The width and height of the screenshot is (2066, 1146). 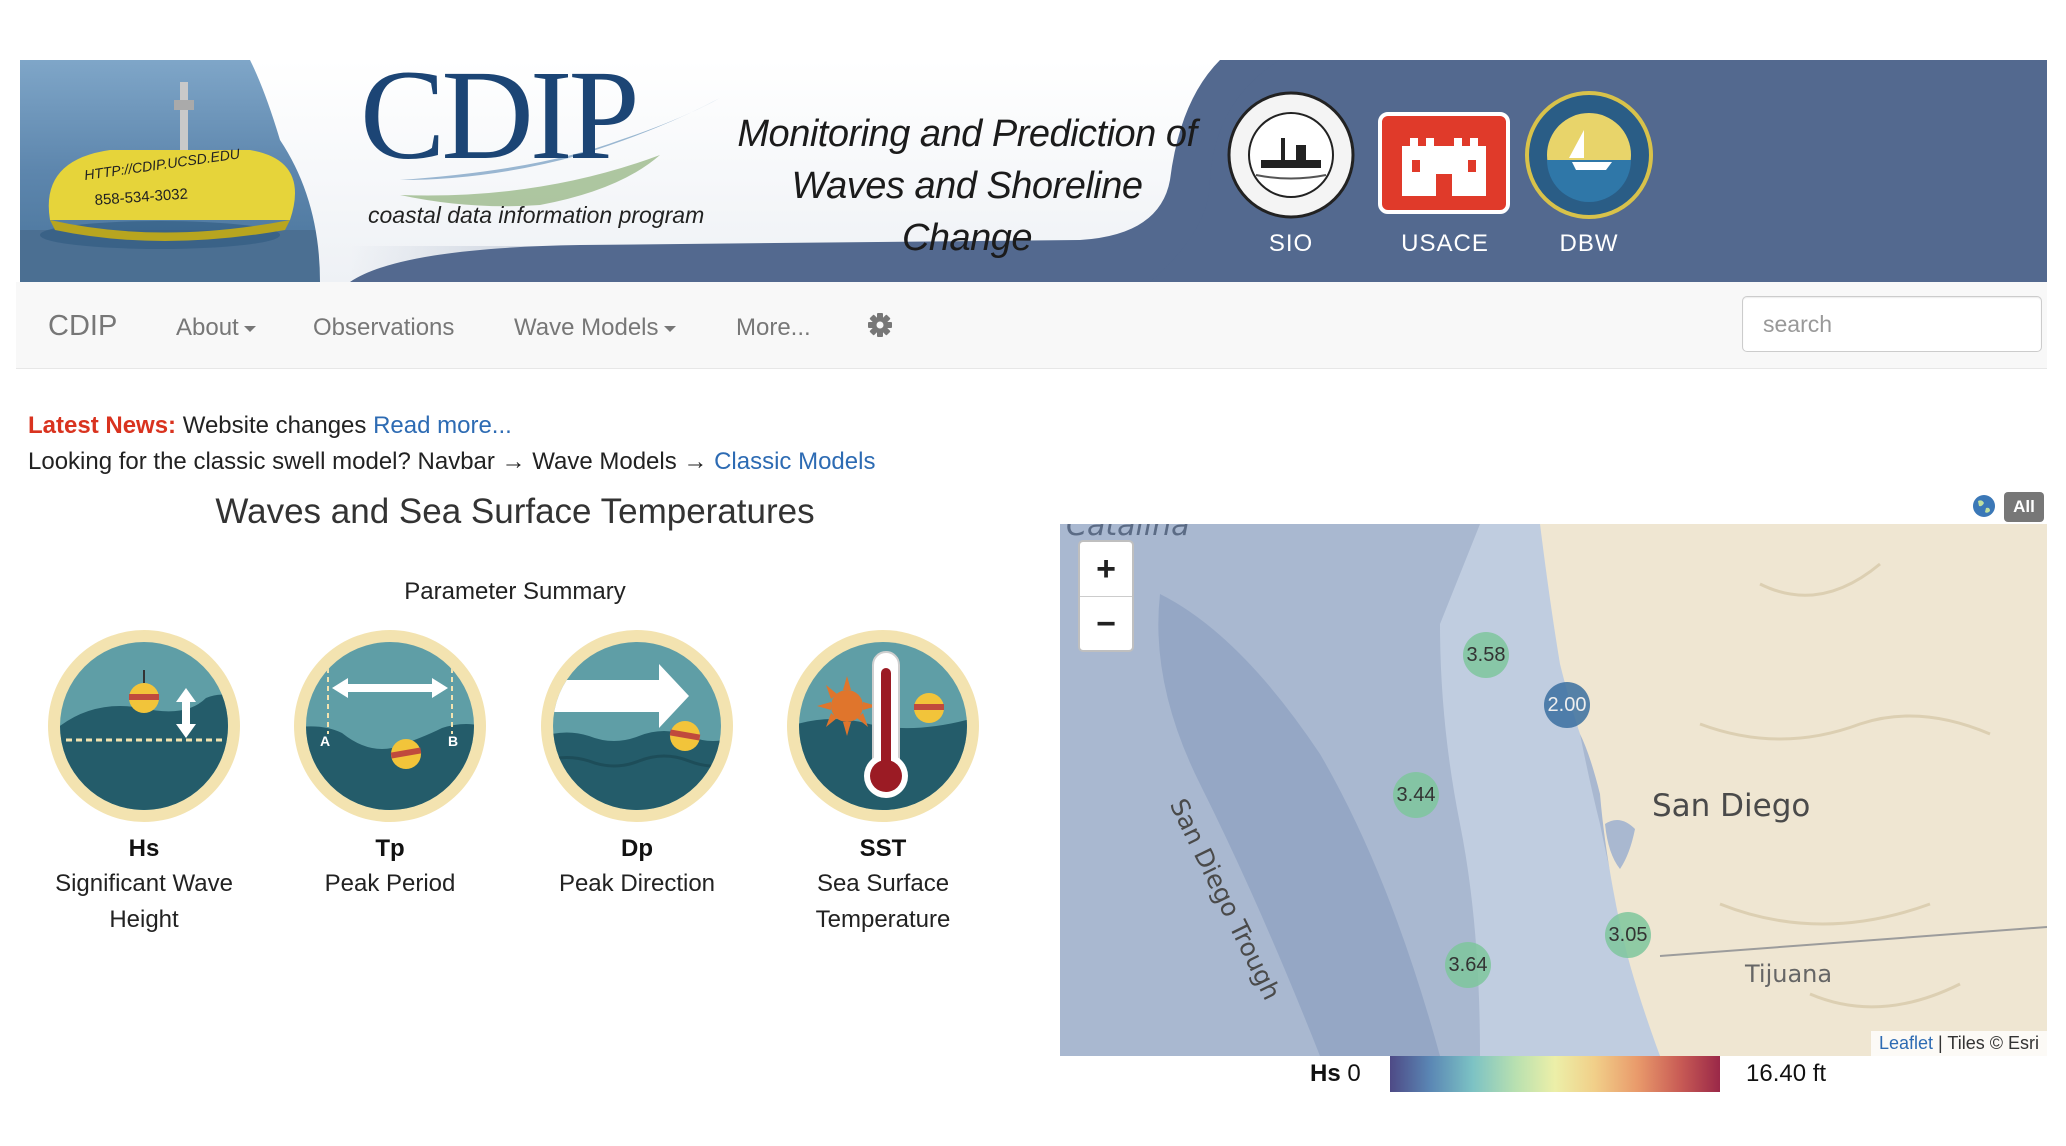 I want to click on param-dp: Dp Peak Direction, so click(x=637, y=765).